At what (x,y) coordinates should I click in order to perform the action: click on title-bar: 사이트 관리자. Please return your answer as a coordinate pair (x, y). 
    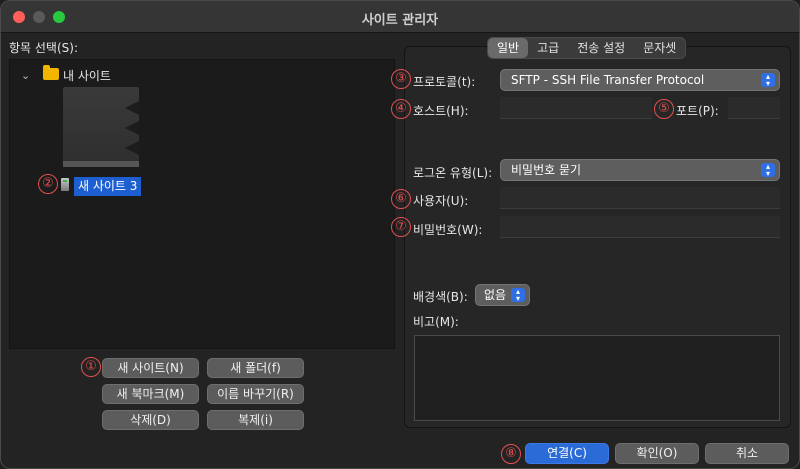
    Looking at the image, I should click on (400, 17).